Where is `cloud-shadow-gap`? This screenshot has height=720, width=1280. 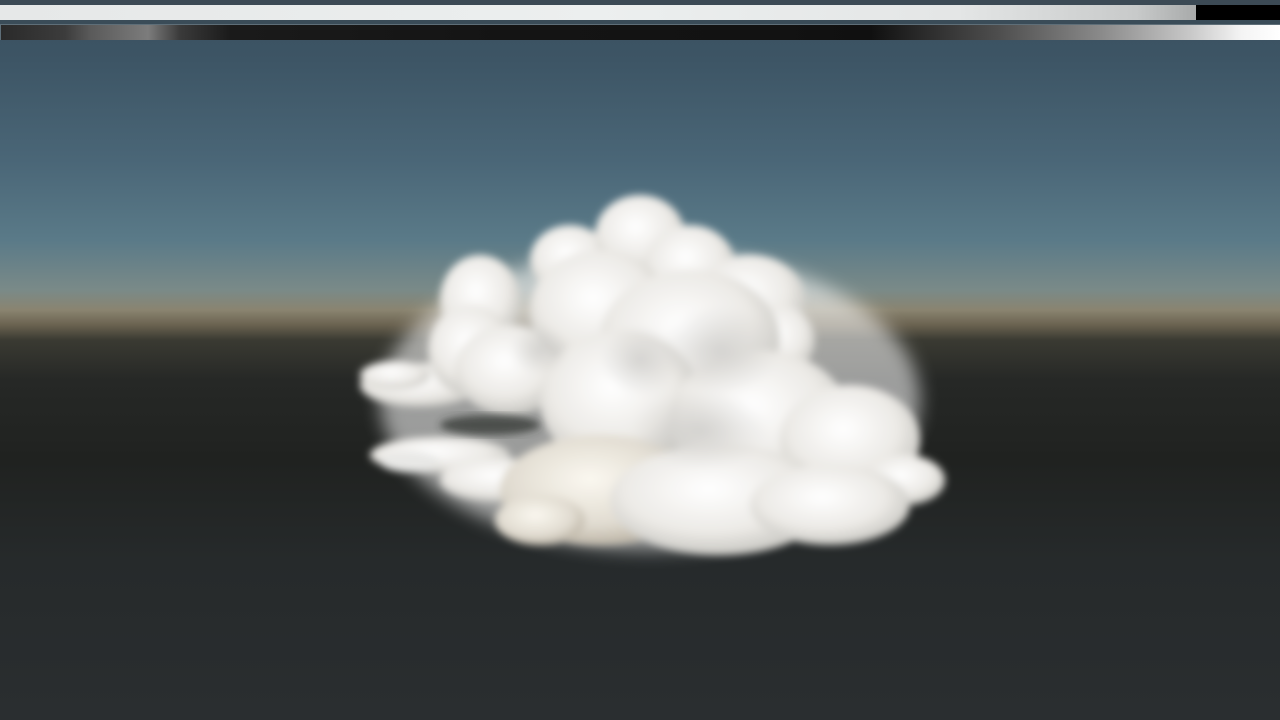 cloud-shadow-gap is located at coordinates (490, 425).